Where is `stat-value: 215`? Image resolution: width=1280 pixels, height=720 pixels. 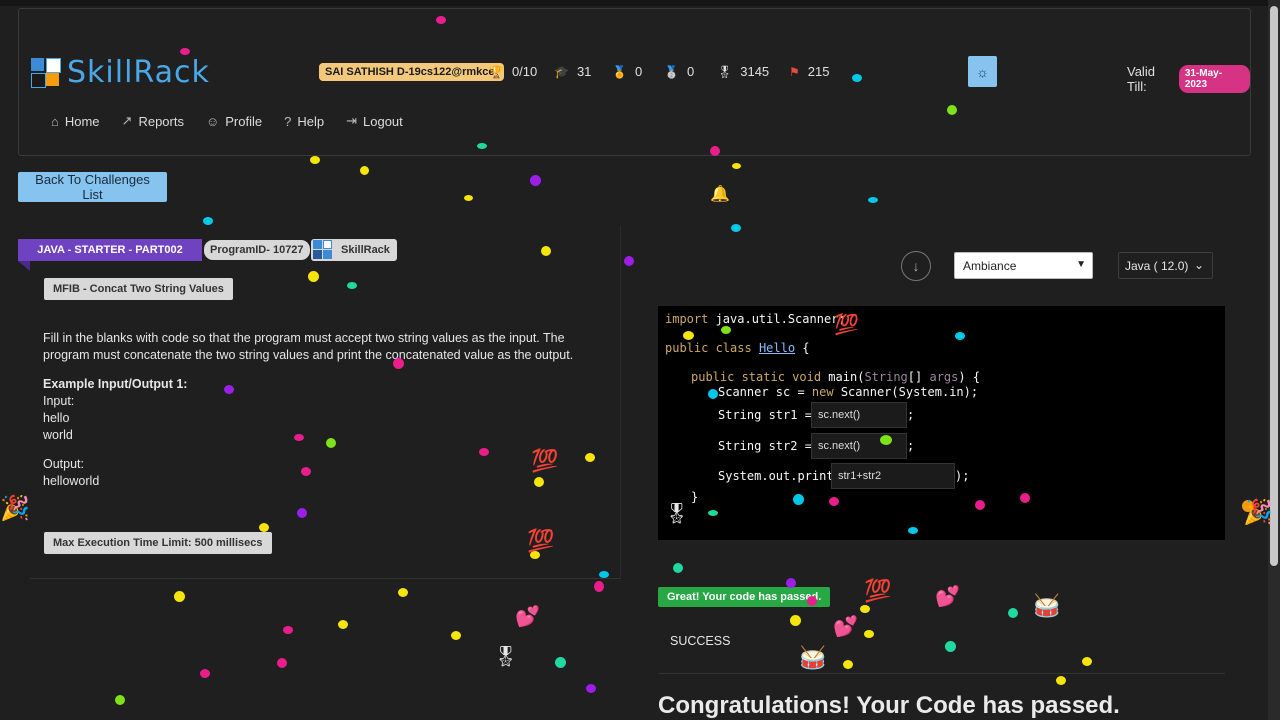 stat-value: 215 is located at coordinates (818, 71).